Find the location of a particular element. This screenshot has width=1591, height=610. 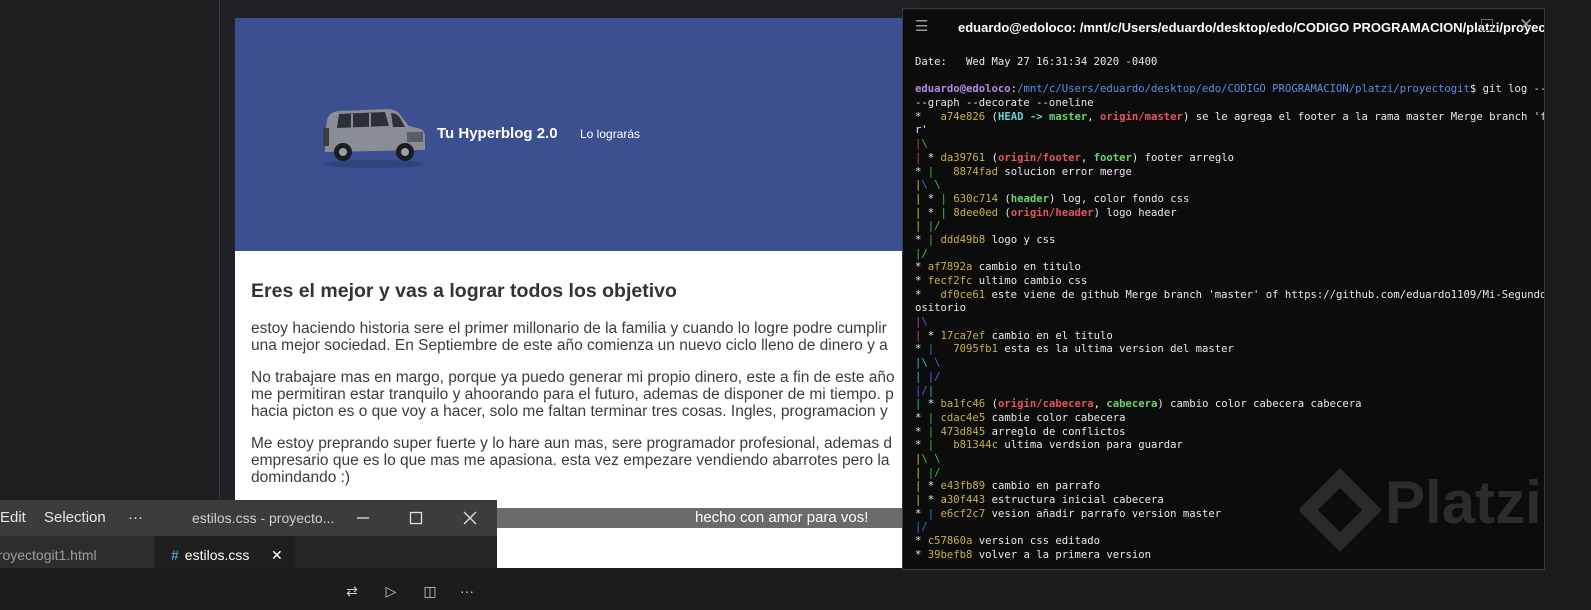

terminal-text-segment: solucion error merge is located at coordinates (1064, 171).